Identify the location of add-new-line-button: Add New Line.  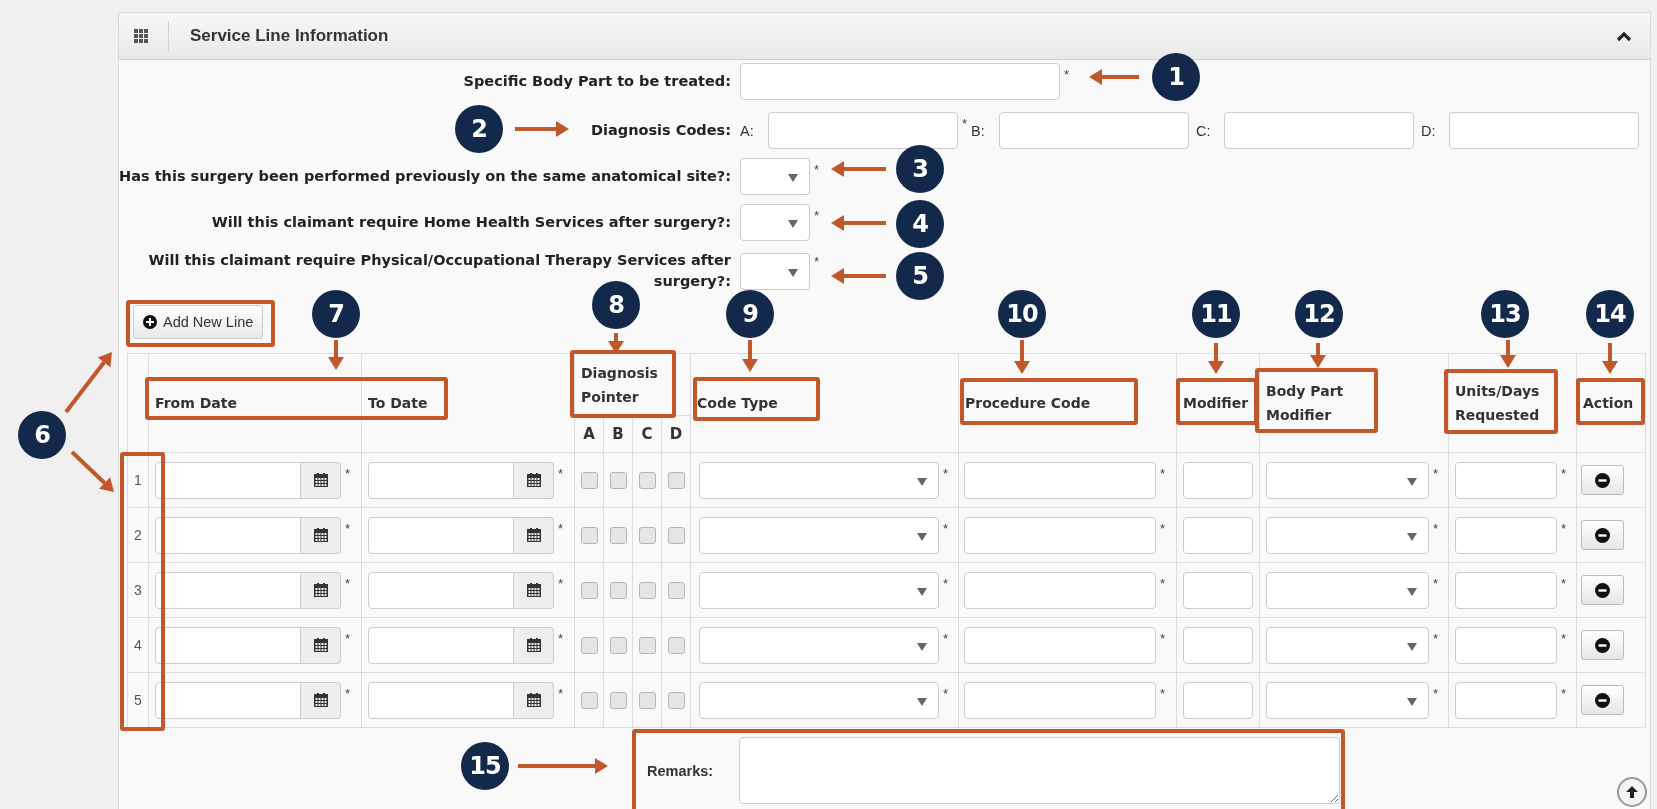
(198, 322).